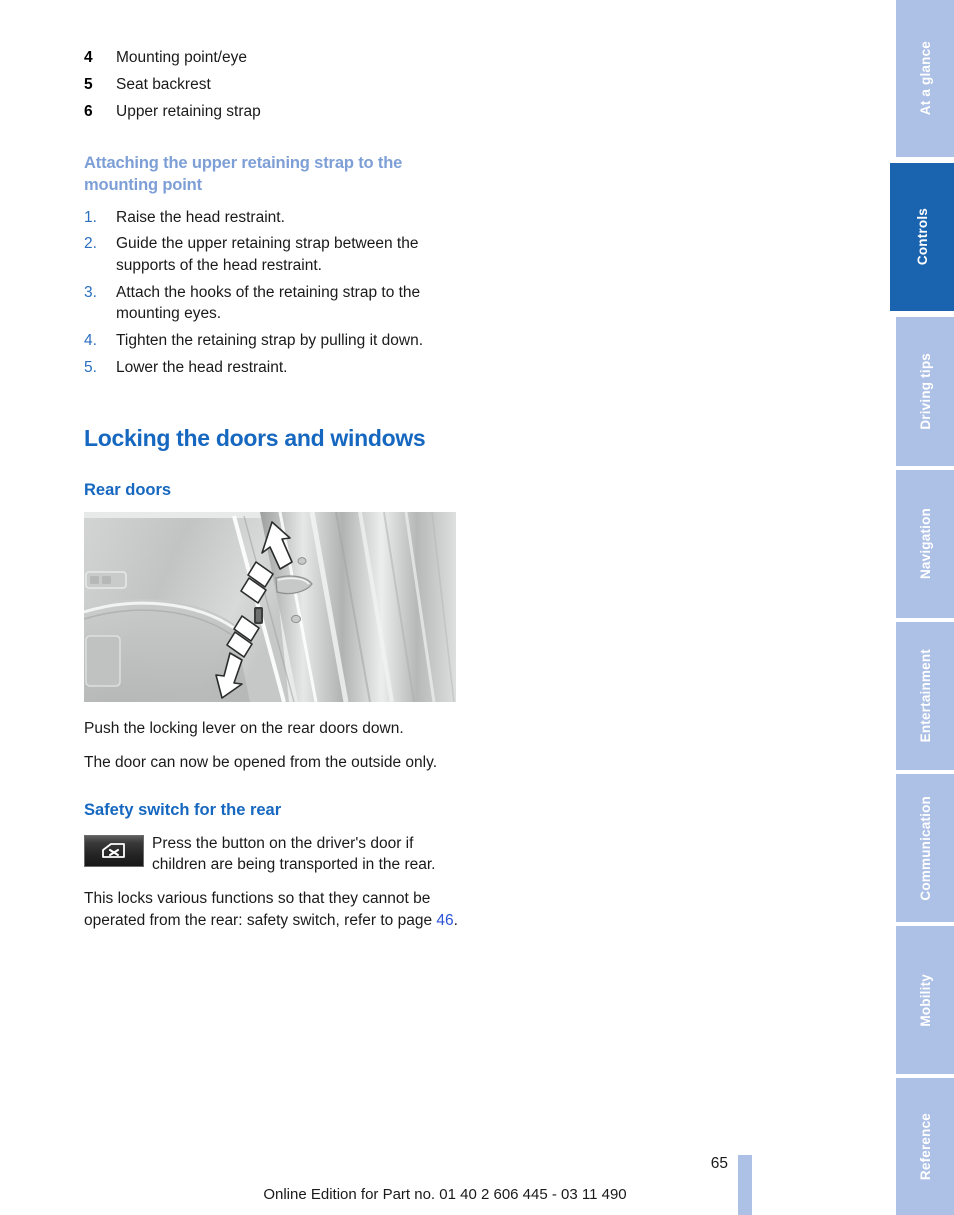  I want to click on legend-item-number: 6, so click(88, 111).